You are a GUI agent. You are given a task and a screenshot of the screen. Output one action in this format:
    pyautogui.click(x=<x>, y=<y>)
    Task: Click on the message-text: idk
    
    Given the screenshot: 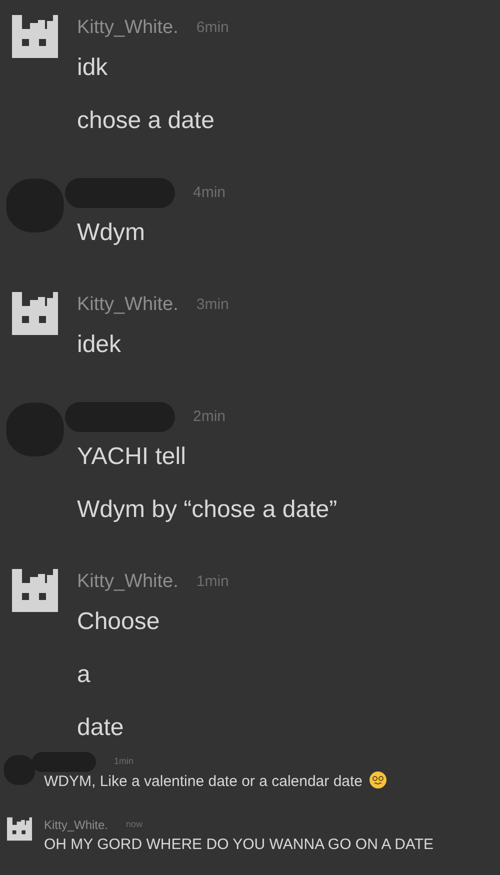 What is the action you would take?
    pyautogui.click(x=93, y=68)
    